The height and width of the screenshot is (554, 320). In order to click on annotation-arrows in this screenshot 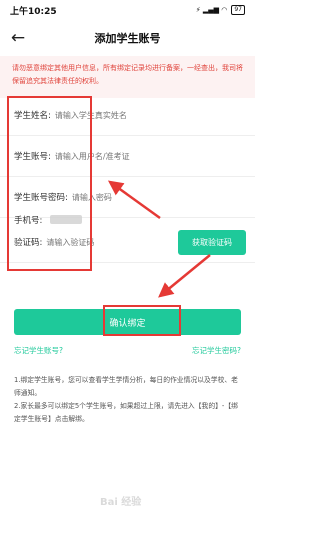, I will do `click(159, 239)`.